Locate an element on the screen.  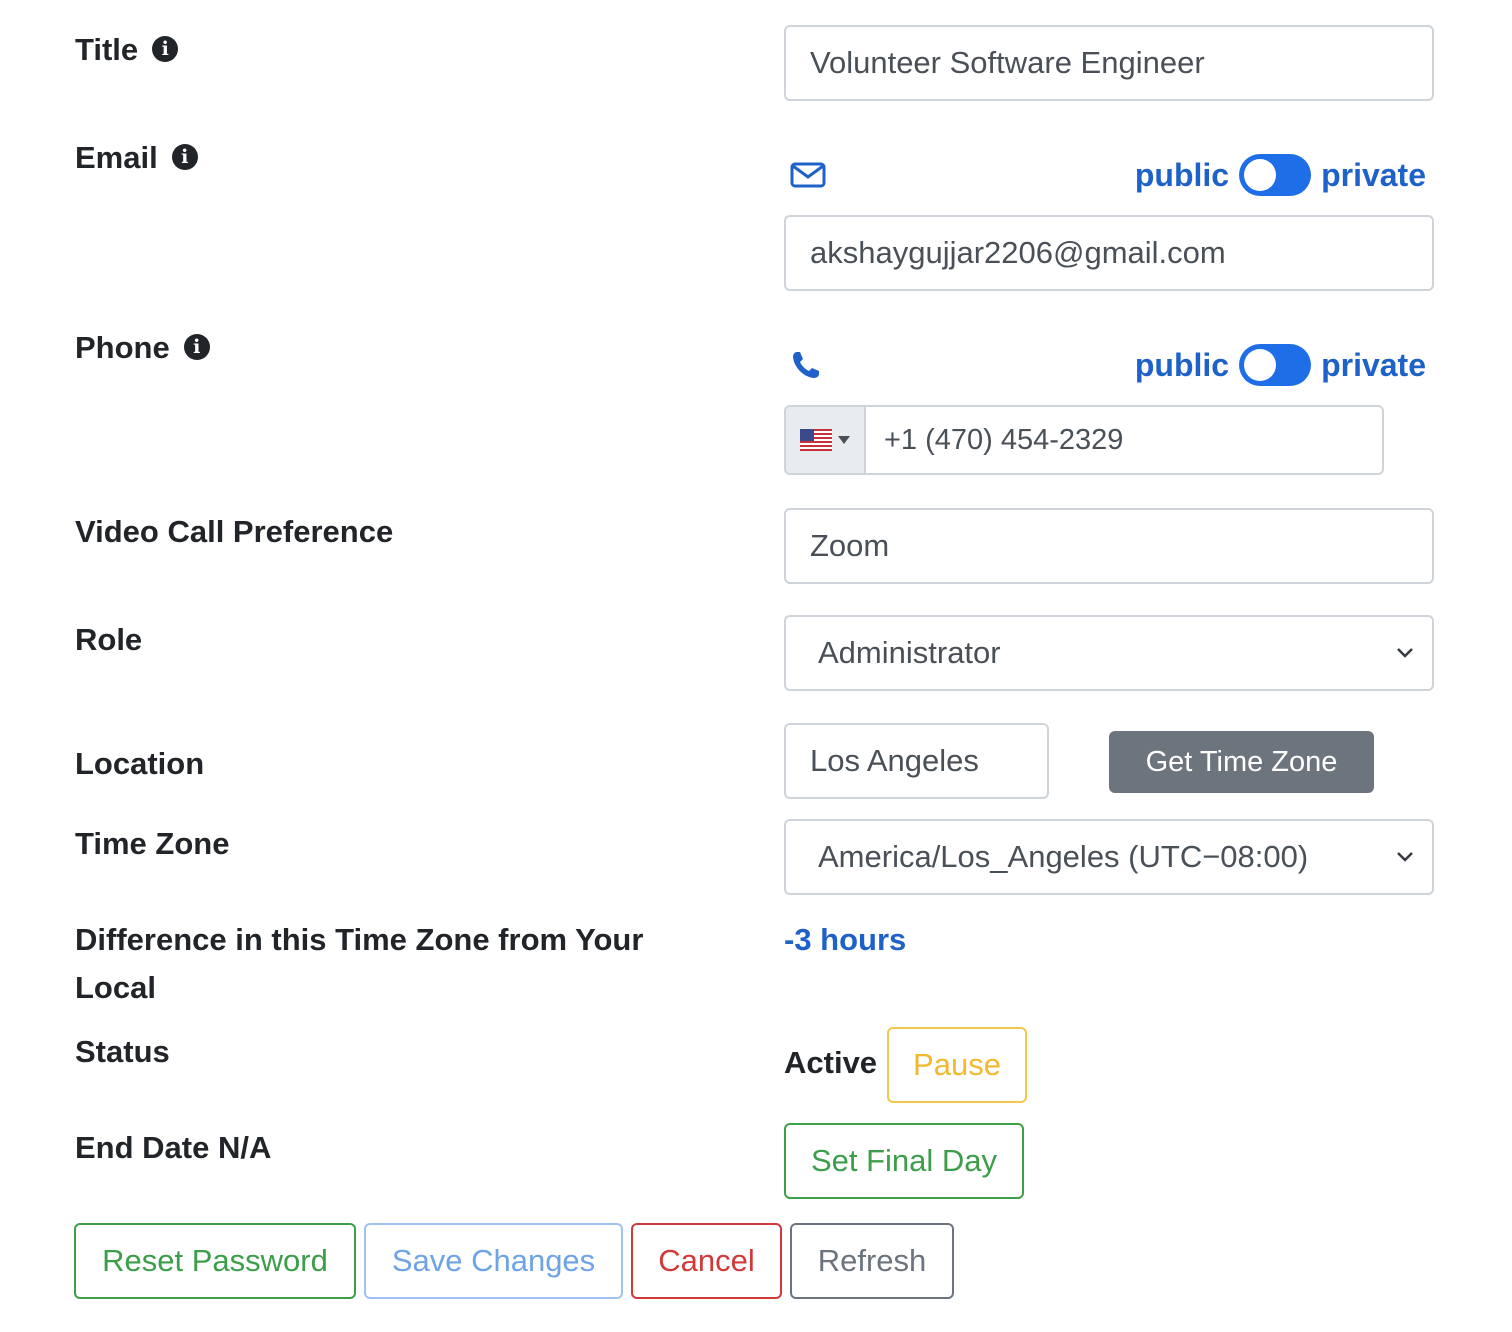
email-visibility-toggle: public private is located at coordinates (1280, 175).